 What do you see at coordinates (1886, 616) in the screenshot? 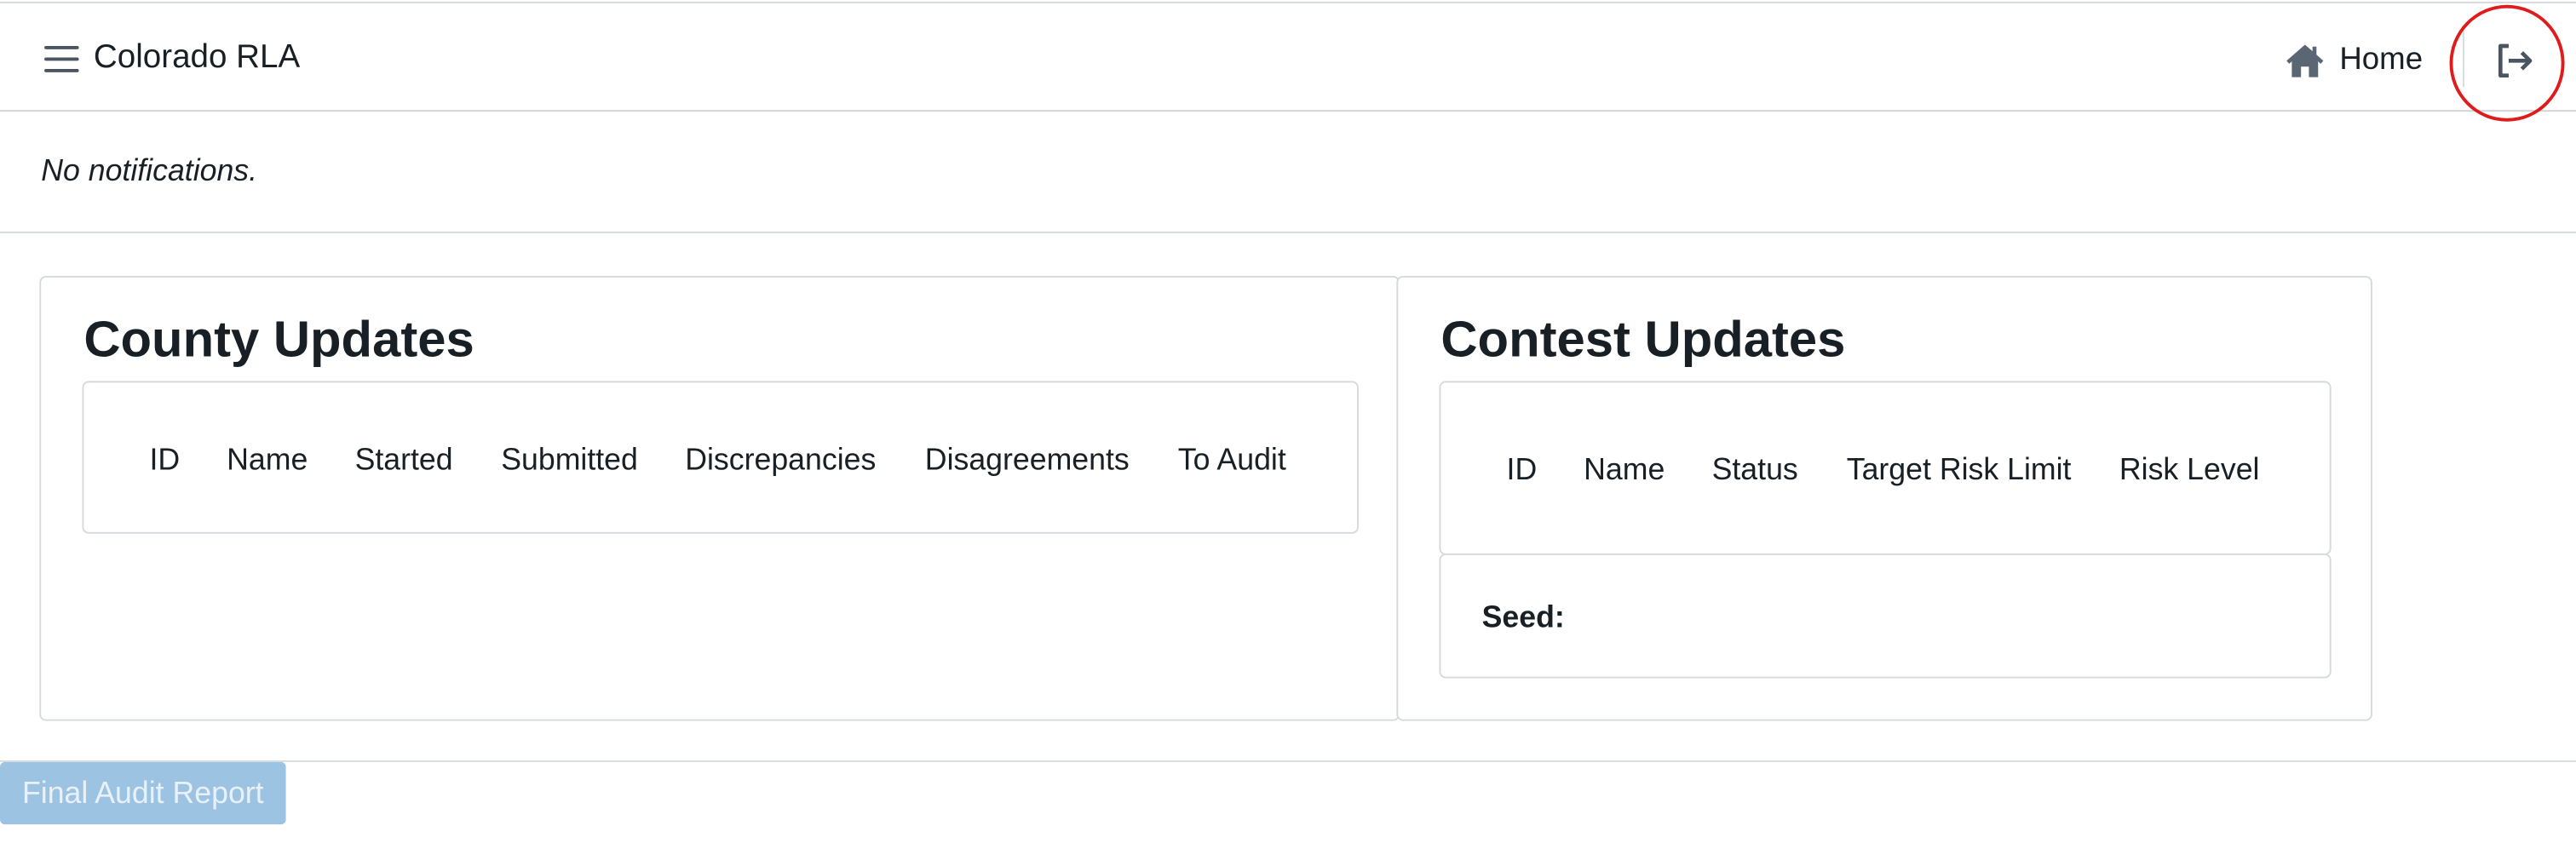
I see `seed-panel: Seed:` at bounding box center [1886, 616].